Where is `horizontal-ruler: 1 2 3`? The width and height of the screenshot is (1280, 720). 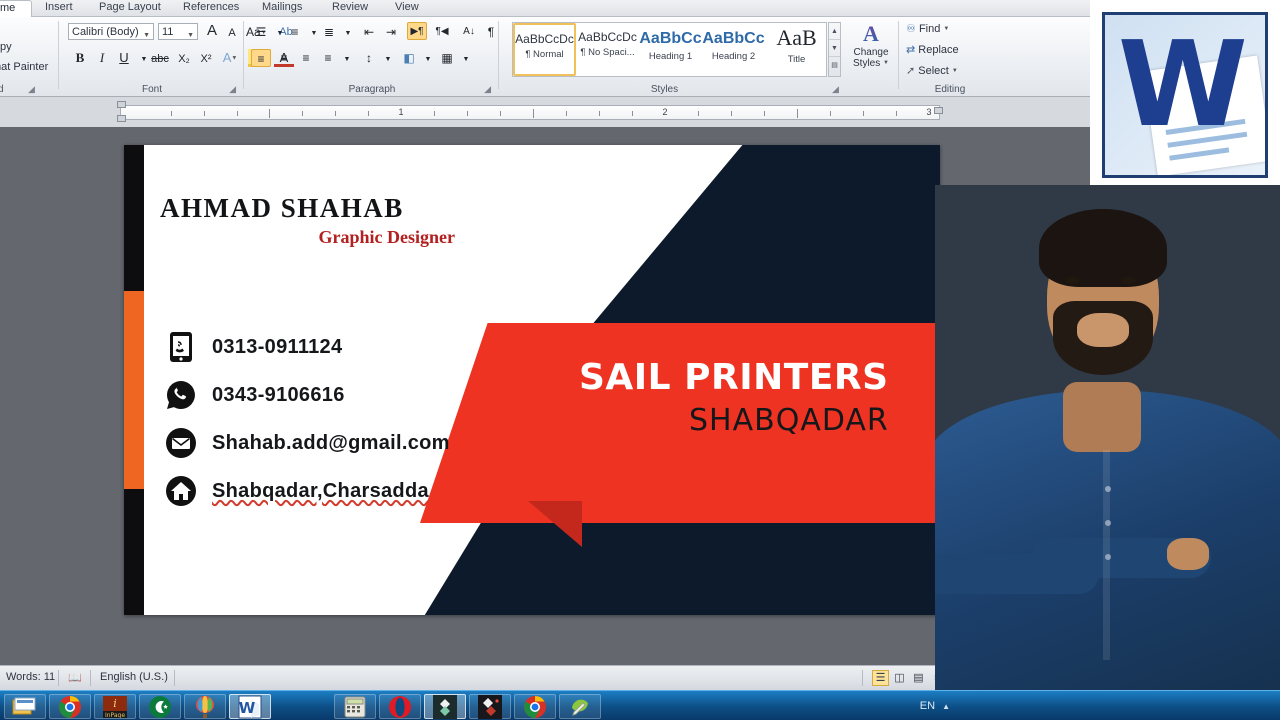 horizontal-ruler: 1 2 3 is located at coordinates (530, 112).